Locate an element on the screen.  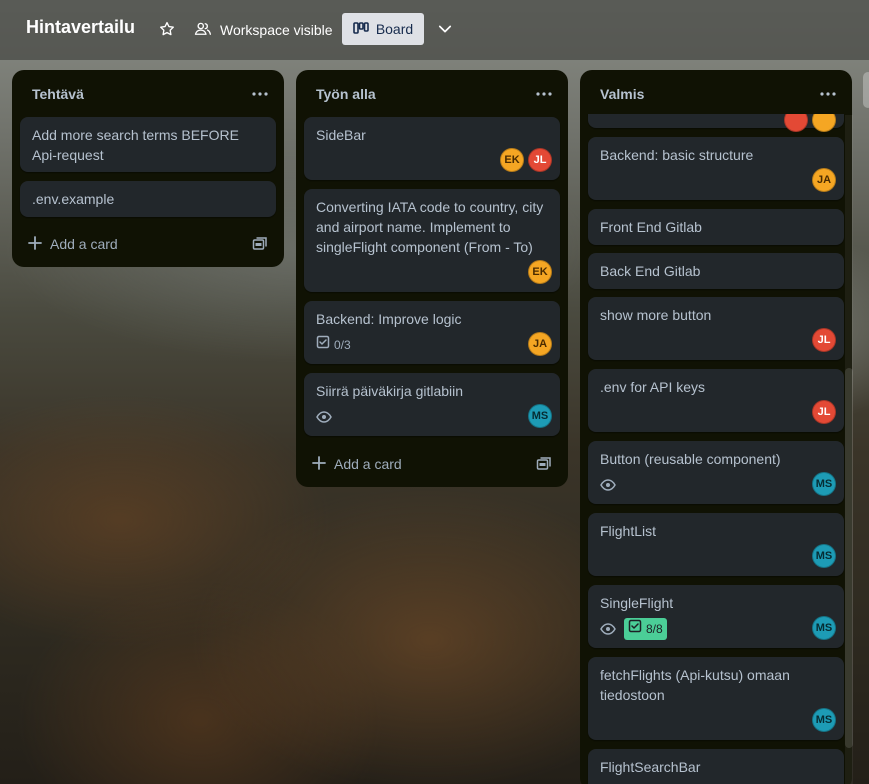
card-badges: 0/3 is located at coordinates (333, 345).